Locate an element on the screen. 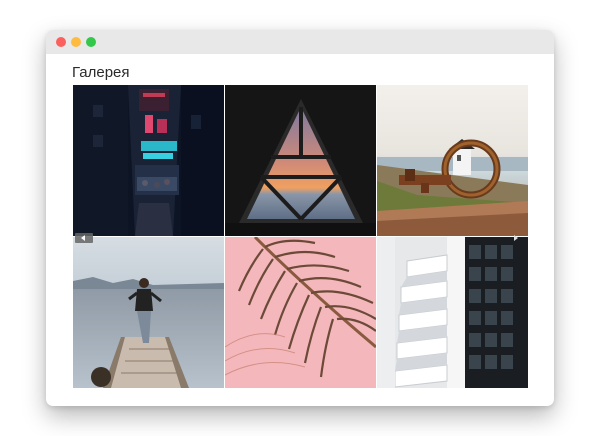 This screenshot has width=600, height=436. zoom-window-button is located at coordinates (91, 42).